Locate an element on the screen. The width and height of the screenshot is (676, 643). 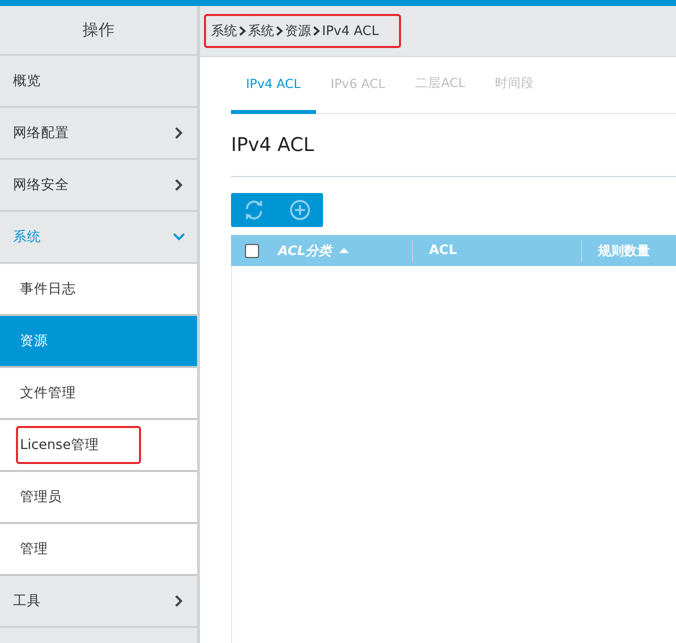
page-title: IPv4 ACL is located at coordinates (273, 146).